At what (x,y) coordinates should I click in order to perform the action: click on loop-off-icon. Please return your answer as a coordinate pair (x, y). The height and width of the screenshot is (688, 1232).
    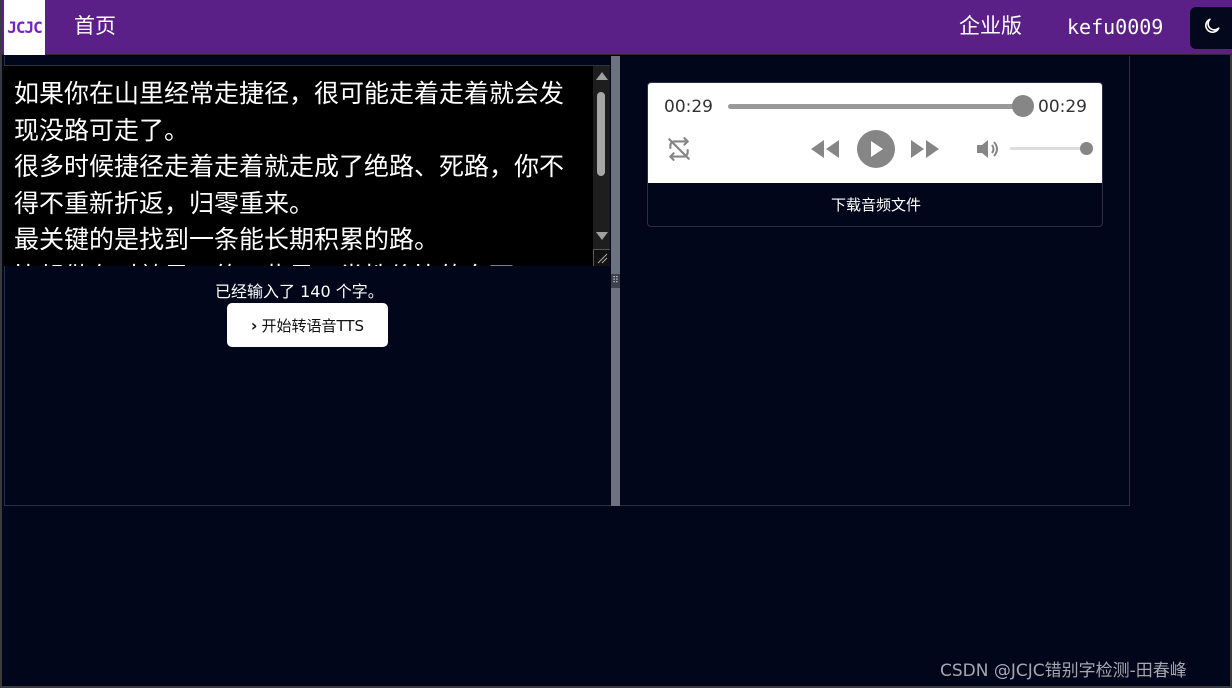
    Looking at the image, I should click on (679, 149).